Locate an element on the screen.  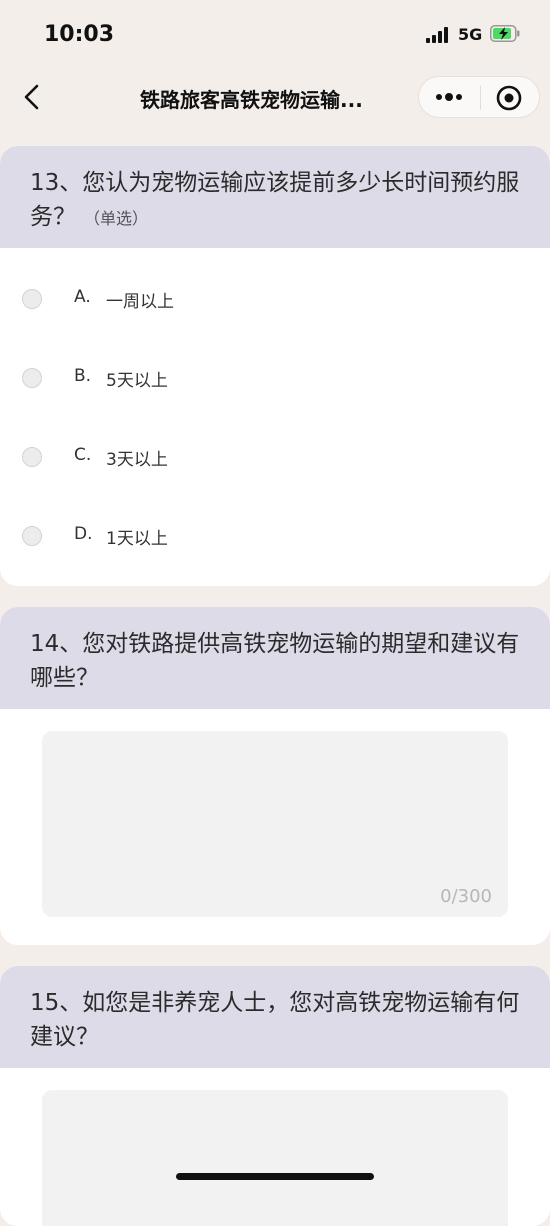
question-title: 13、您认为宠物运输应该提前多少长时间预约服务？ （单选） is located at coordinates (277, 201).